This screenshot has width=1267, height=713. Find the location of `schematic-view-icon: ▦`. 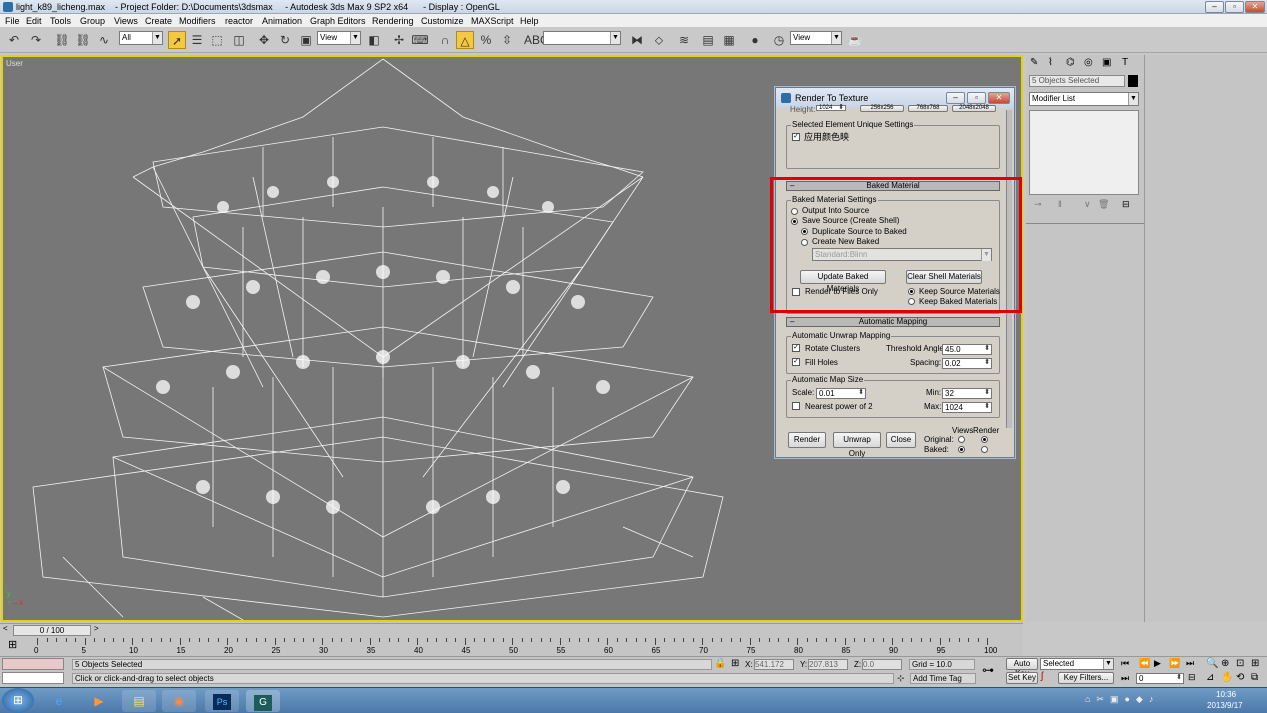

schematic-view-icon: ▦ is located at coordinates (729, 40).